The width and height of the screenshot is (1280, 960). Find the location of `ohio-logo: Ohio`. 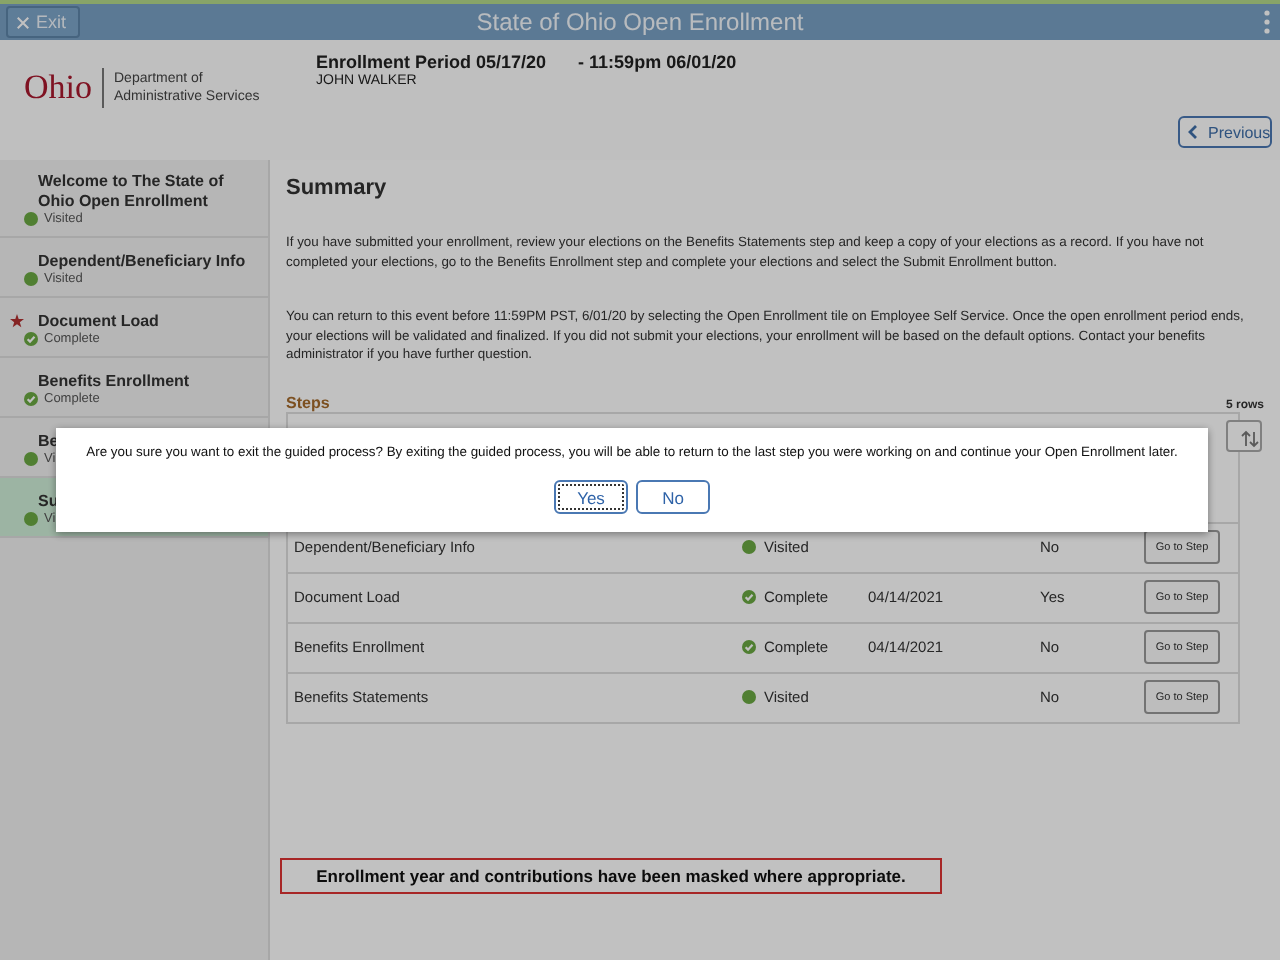

ohio-logo: Ohio is located at coordinates (58, 88).